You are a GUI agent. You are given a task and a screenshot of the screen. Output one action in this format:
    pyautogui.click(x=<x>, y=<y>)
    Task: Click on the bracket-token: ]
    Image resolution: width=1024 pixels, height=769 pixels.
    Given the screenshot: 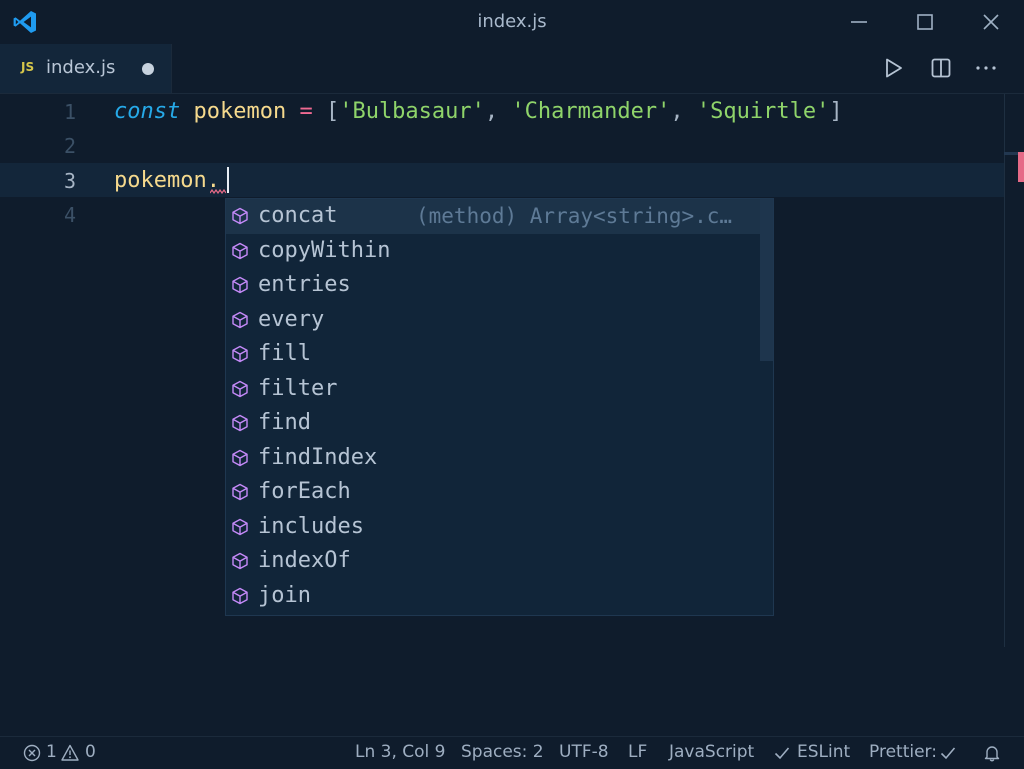 What is the action you would take?
    pyautogui.click(x=836, y=111)
    